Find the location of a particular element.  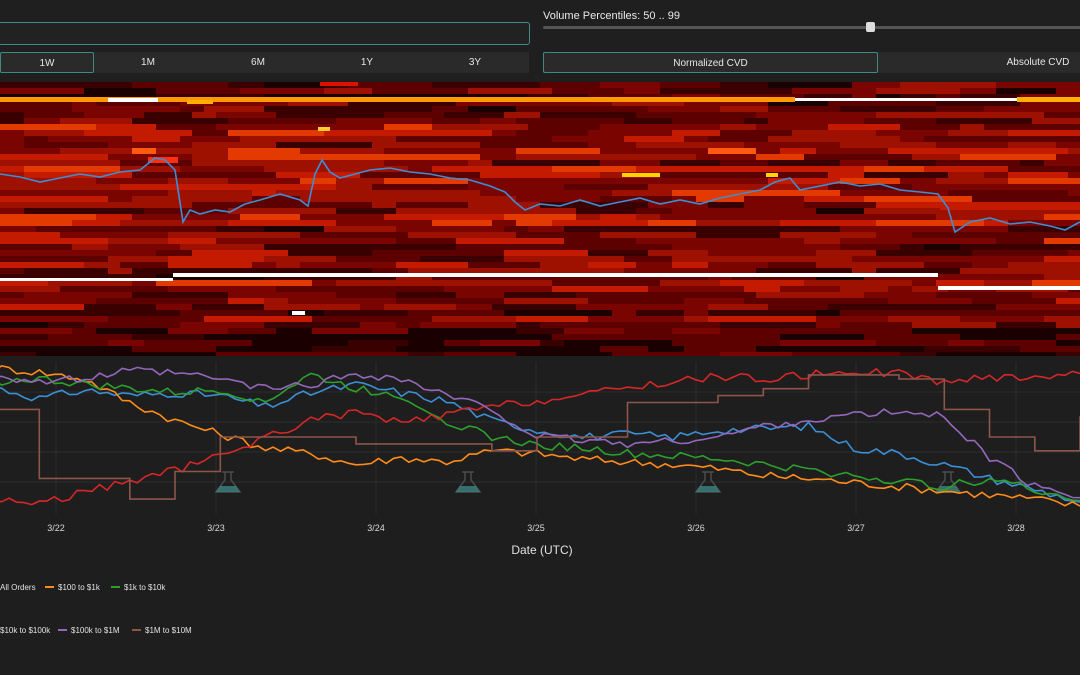

normalized-cvd-button: Normalized CVD is located at coordinates (710, 62).